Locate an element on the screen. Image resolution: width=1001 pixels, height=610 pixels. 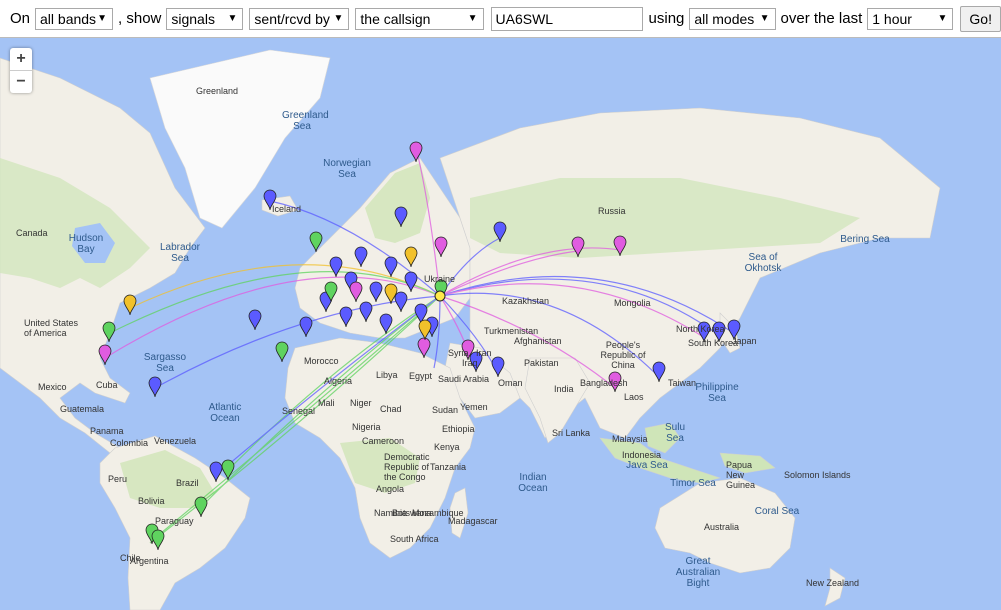
map-label: Oman is located at coordinates (510, 383).